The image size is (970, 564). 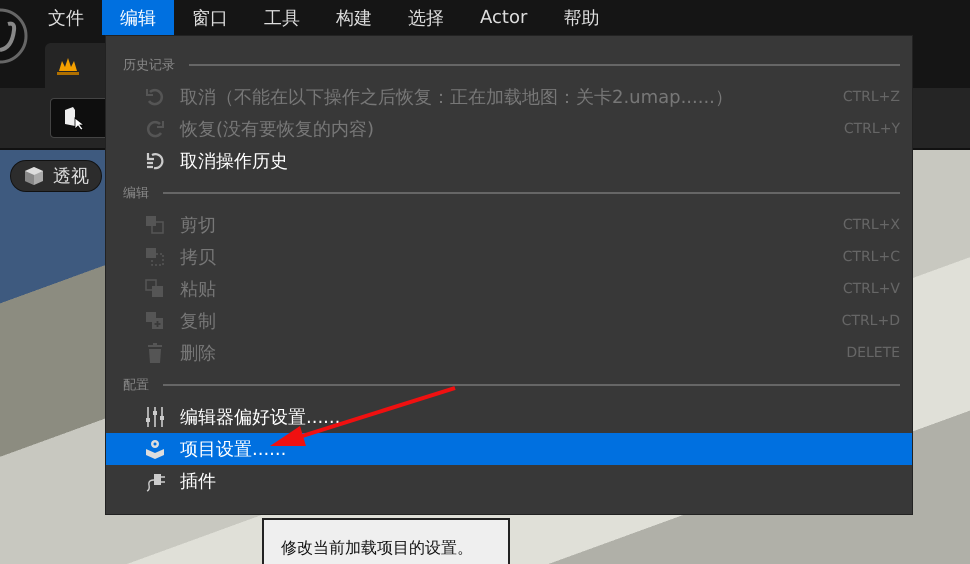 What do you see at coordinates (210, 17) in the screenshot?
I see `menu-bar-item: 窗口` at bounding box center [210, 17].